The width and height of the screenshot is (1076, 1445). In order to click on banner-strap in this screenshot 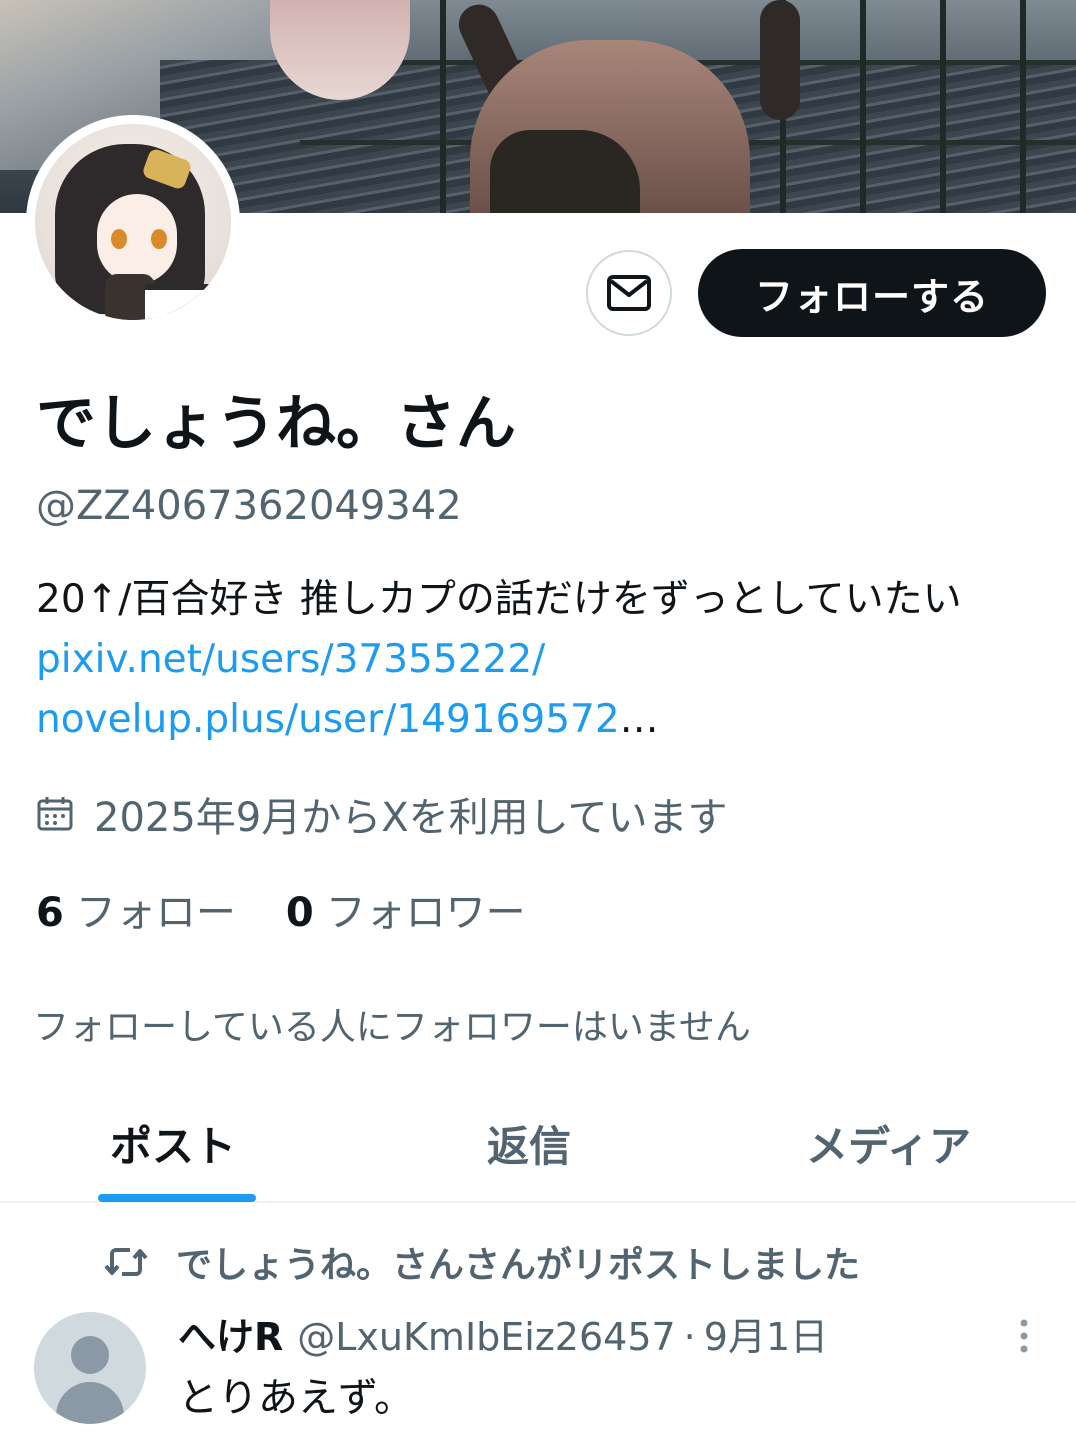, I will do `click(780, 60)`.